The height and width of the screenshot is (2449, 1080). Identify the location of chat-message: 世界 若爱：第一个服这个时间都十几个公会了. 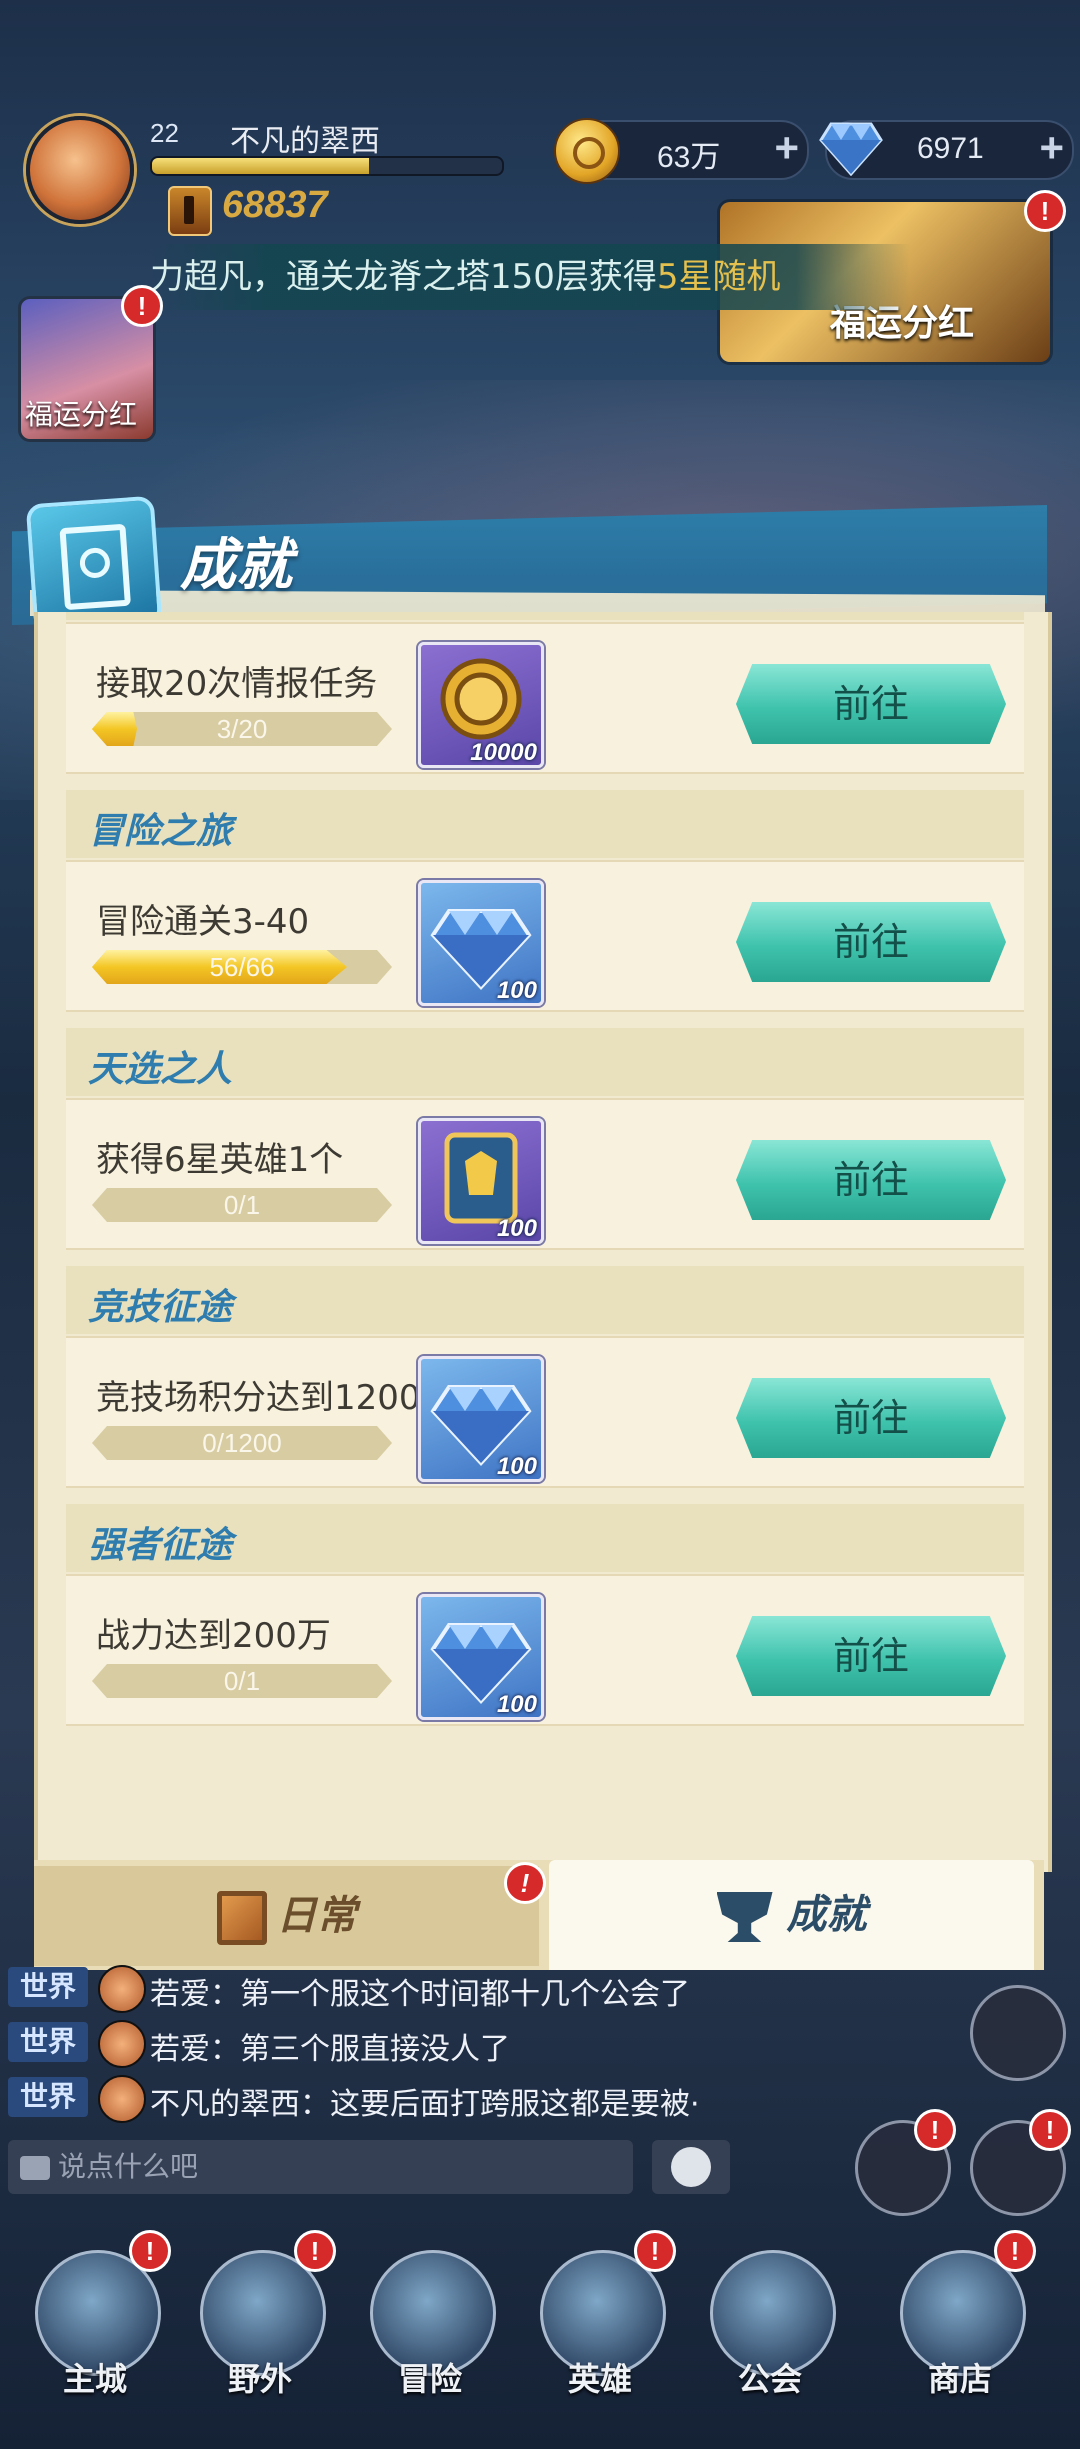
(388, 1989).